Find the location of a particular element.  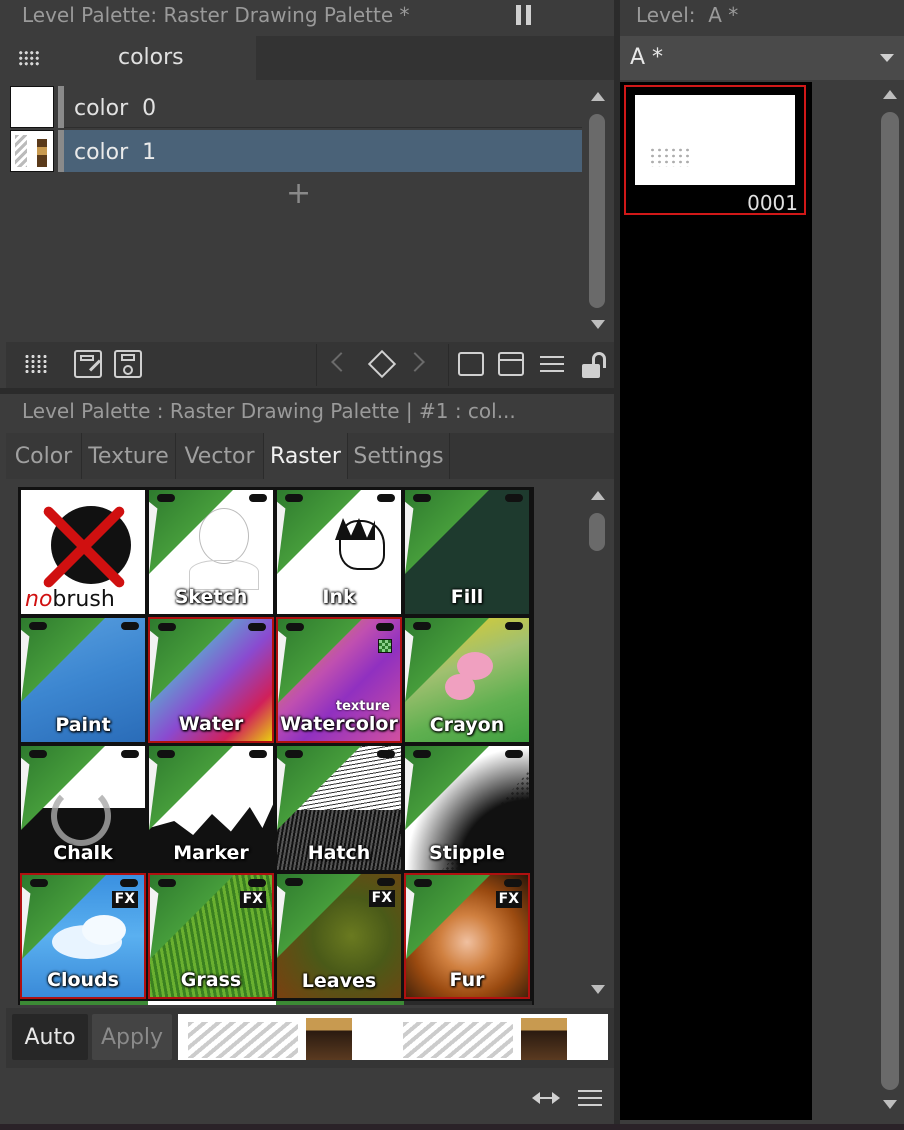

view-mode-icon is located at coordinates (36, 364).